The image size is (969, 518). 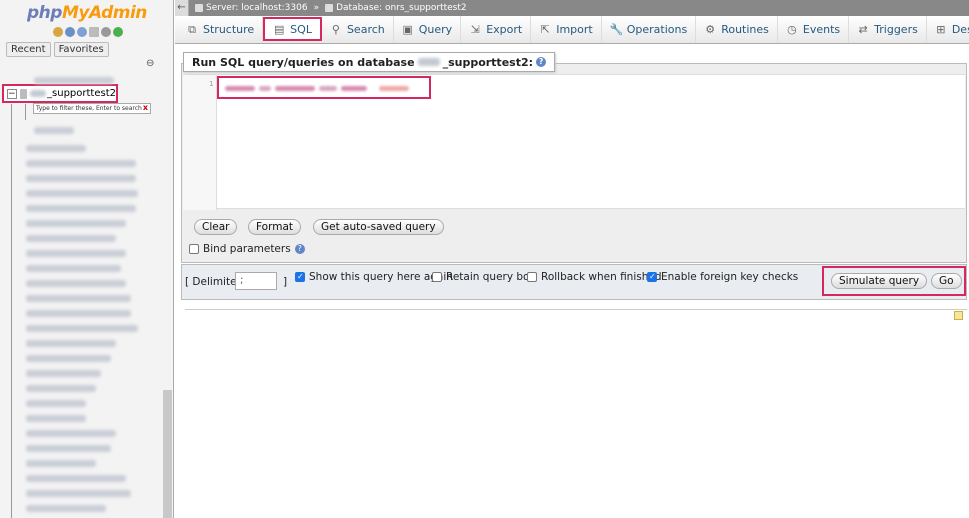 I want to click on tab-routines: ⚙ Routines, so click(x=737, y=29).